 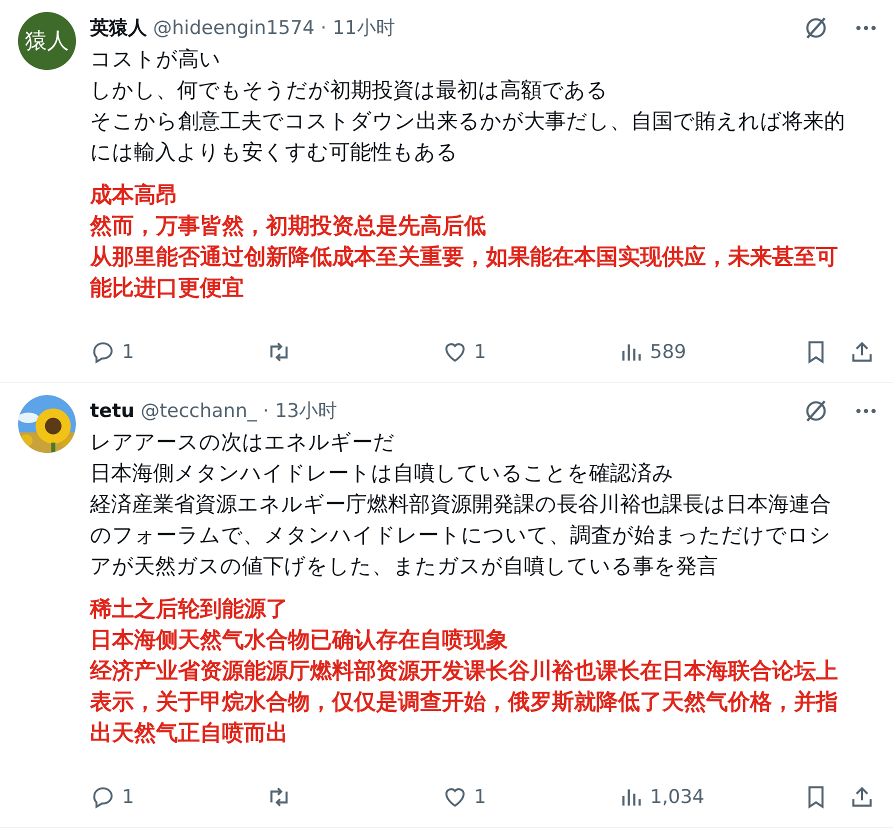 What do you see at coordinates (134, 196) in the screenshot?
I see `translation-text: 成本高昂` at bounding box center [134, 196].